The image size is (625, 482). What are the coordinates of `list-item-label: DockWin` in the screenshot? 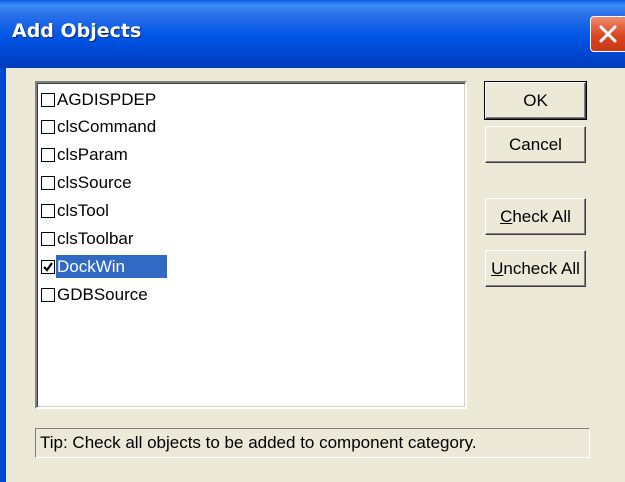 It's located at (112, 266).